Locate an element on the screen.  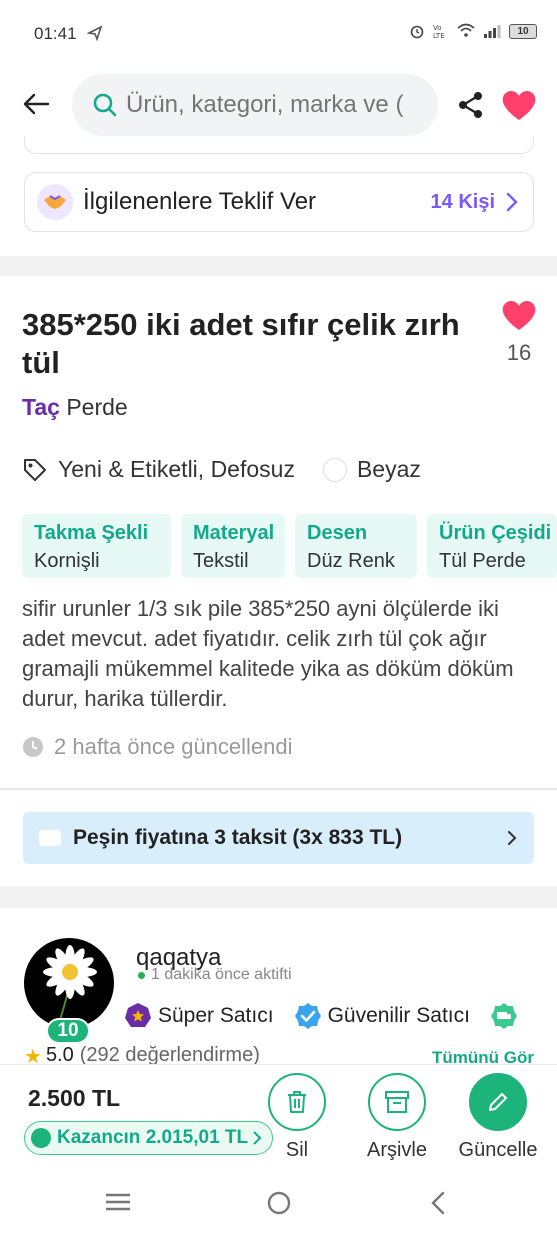
battery-icon: 10 is located at coordinates (523, 31).